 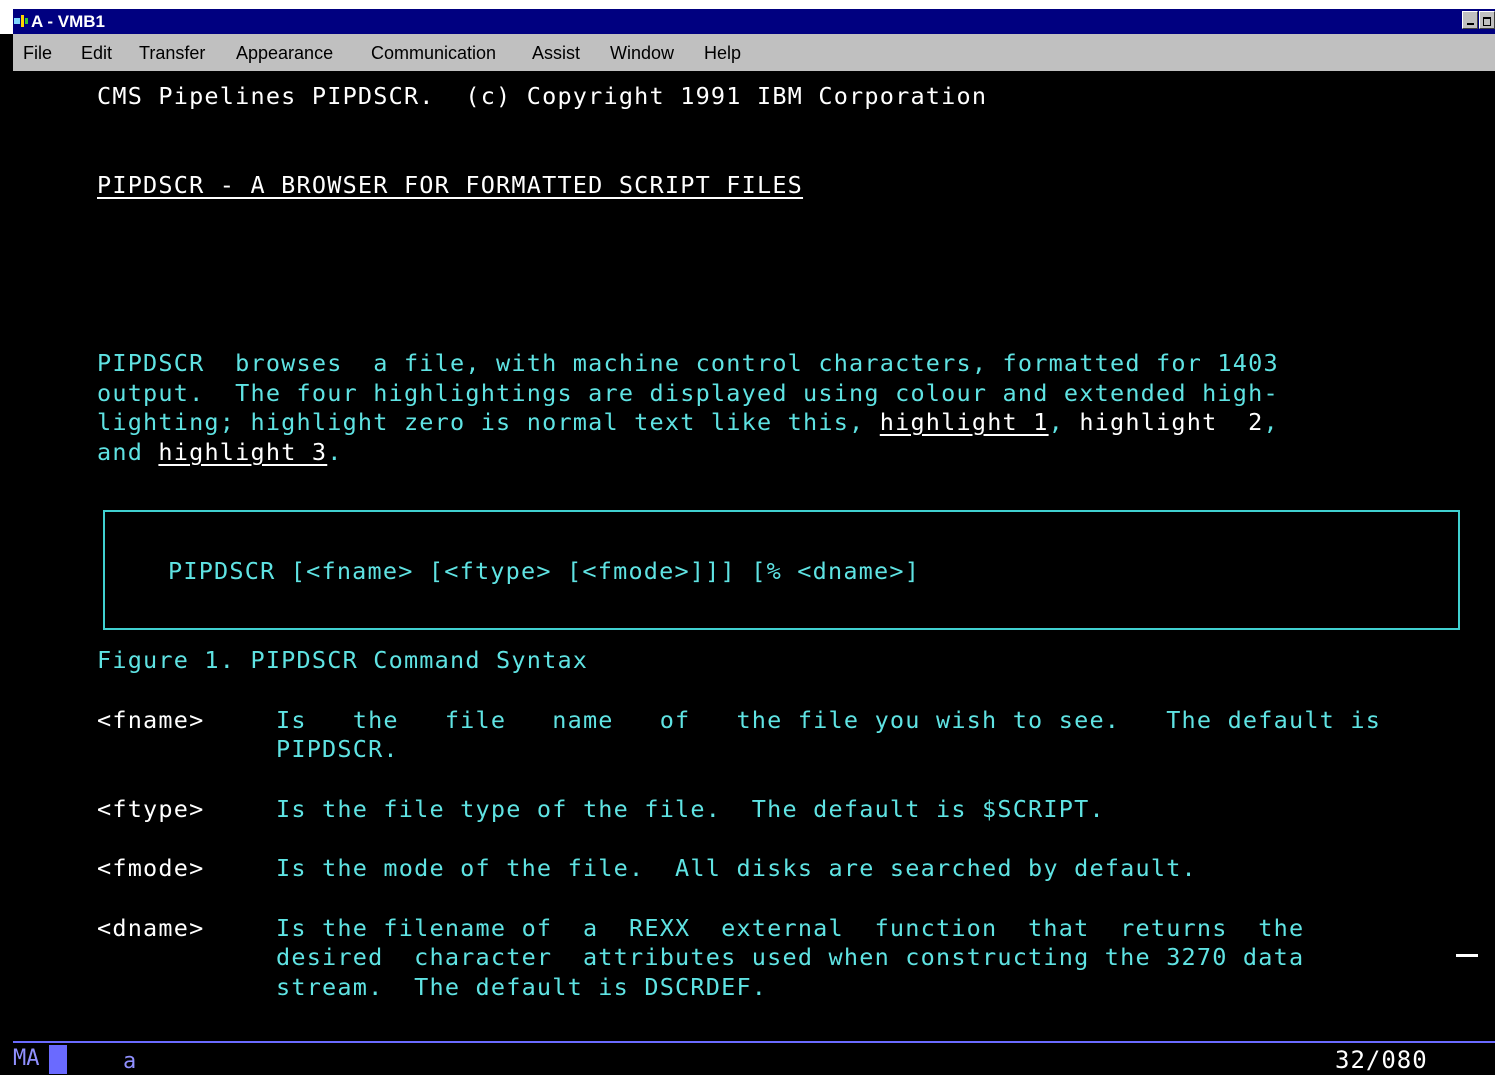 What do you see at coordinates (37, 53) in the screenshot?
I see `menu-file: File` at bounding box center [37, 53].